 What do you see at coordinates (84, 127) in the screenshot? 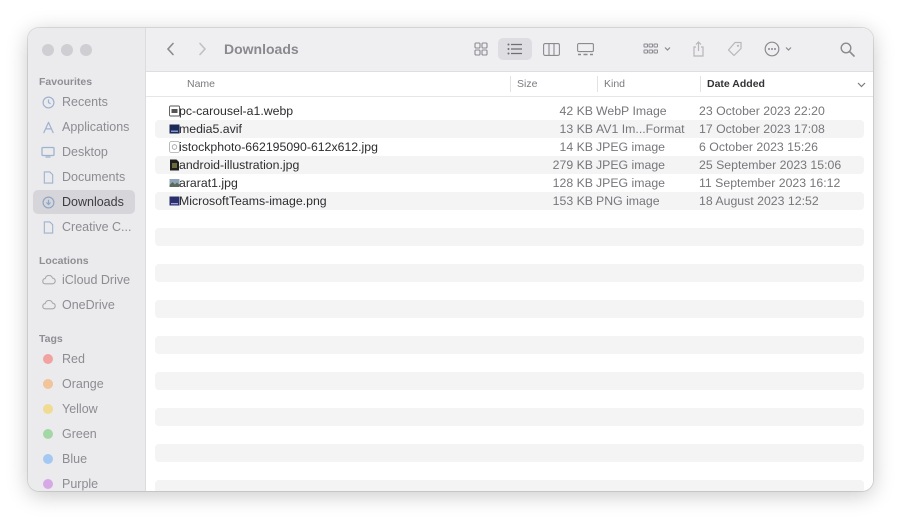
I see `sidebar-item-applications: Applications` at bounding box center [84, 127].